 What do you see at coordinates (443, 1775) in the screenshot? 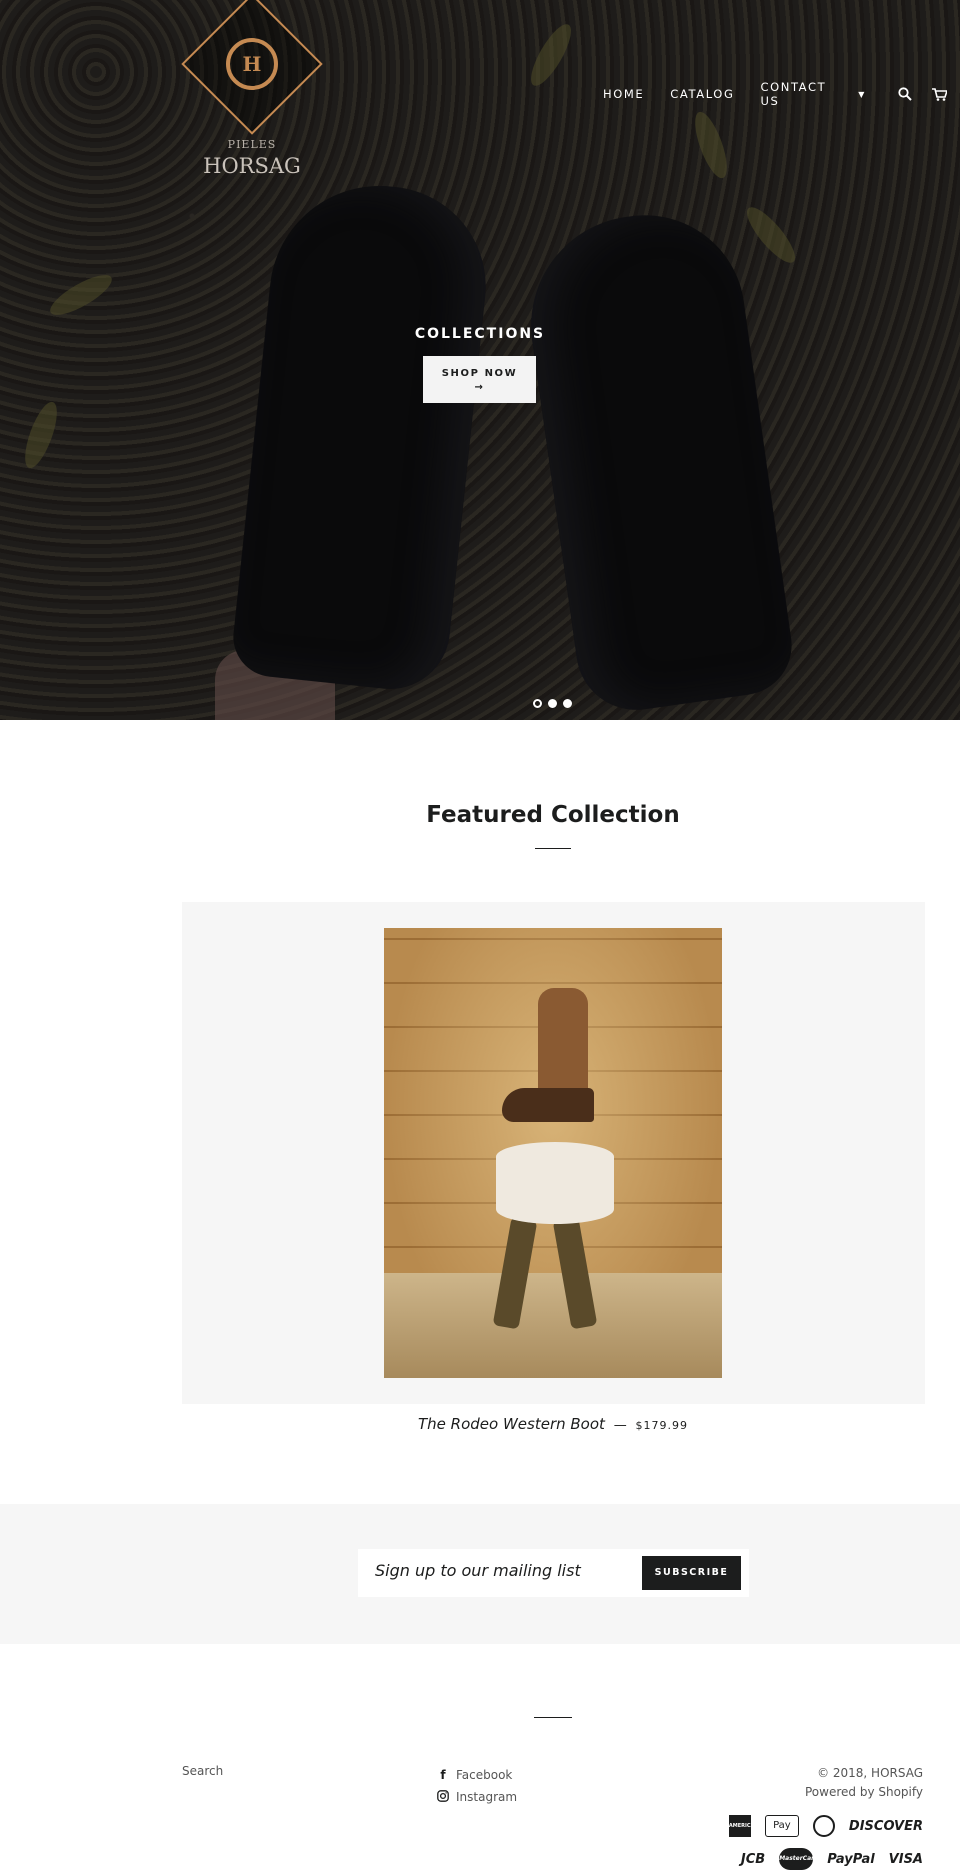
I see `facebook-icon: f` at bounding box center [443, 1775].